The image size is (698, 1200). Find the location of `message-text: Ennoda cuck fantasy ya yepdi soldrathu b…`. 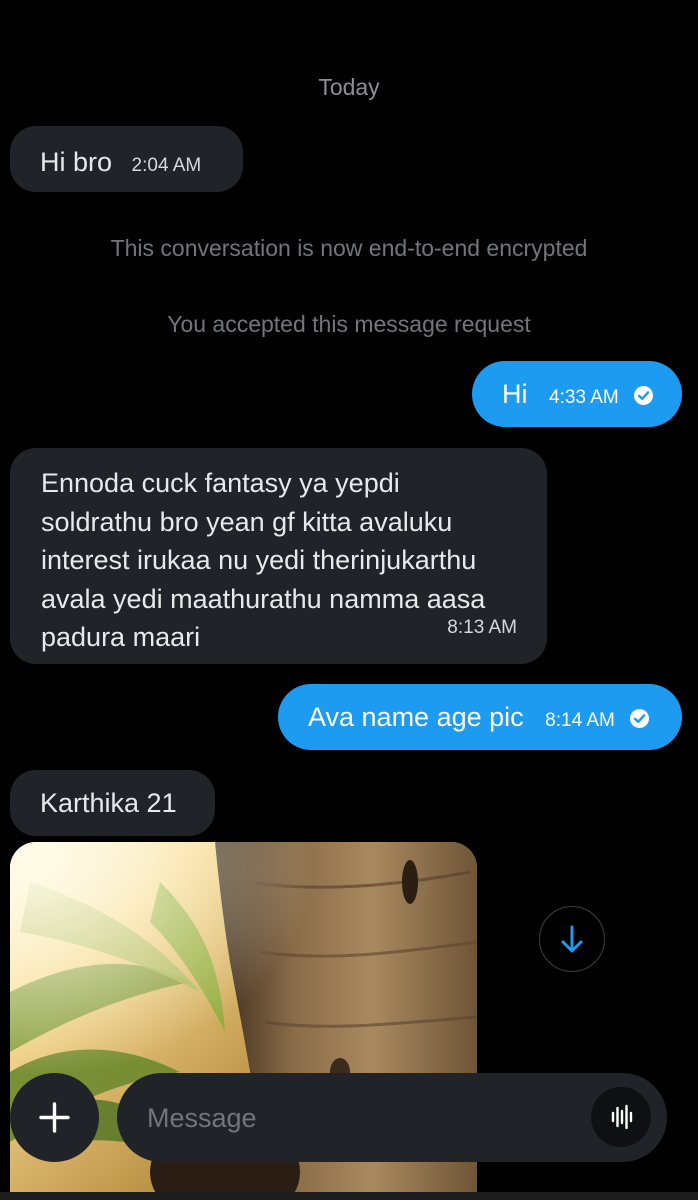

message-text: Ennoda cuck fantasy ya yepdi soldrathu b… is located at coordinates (279, 560).